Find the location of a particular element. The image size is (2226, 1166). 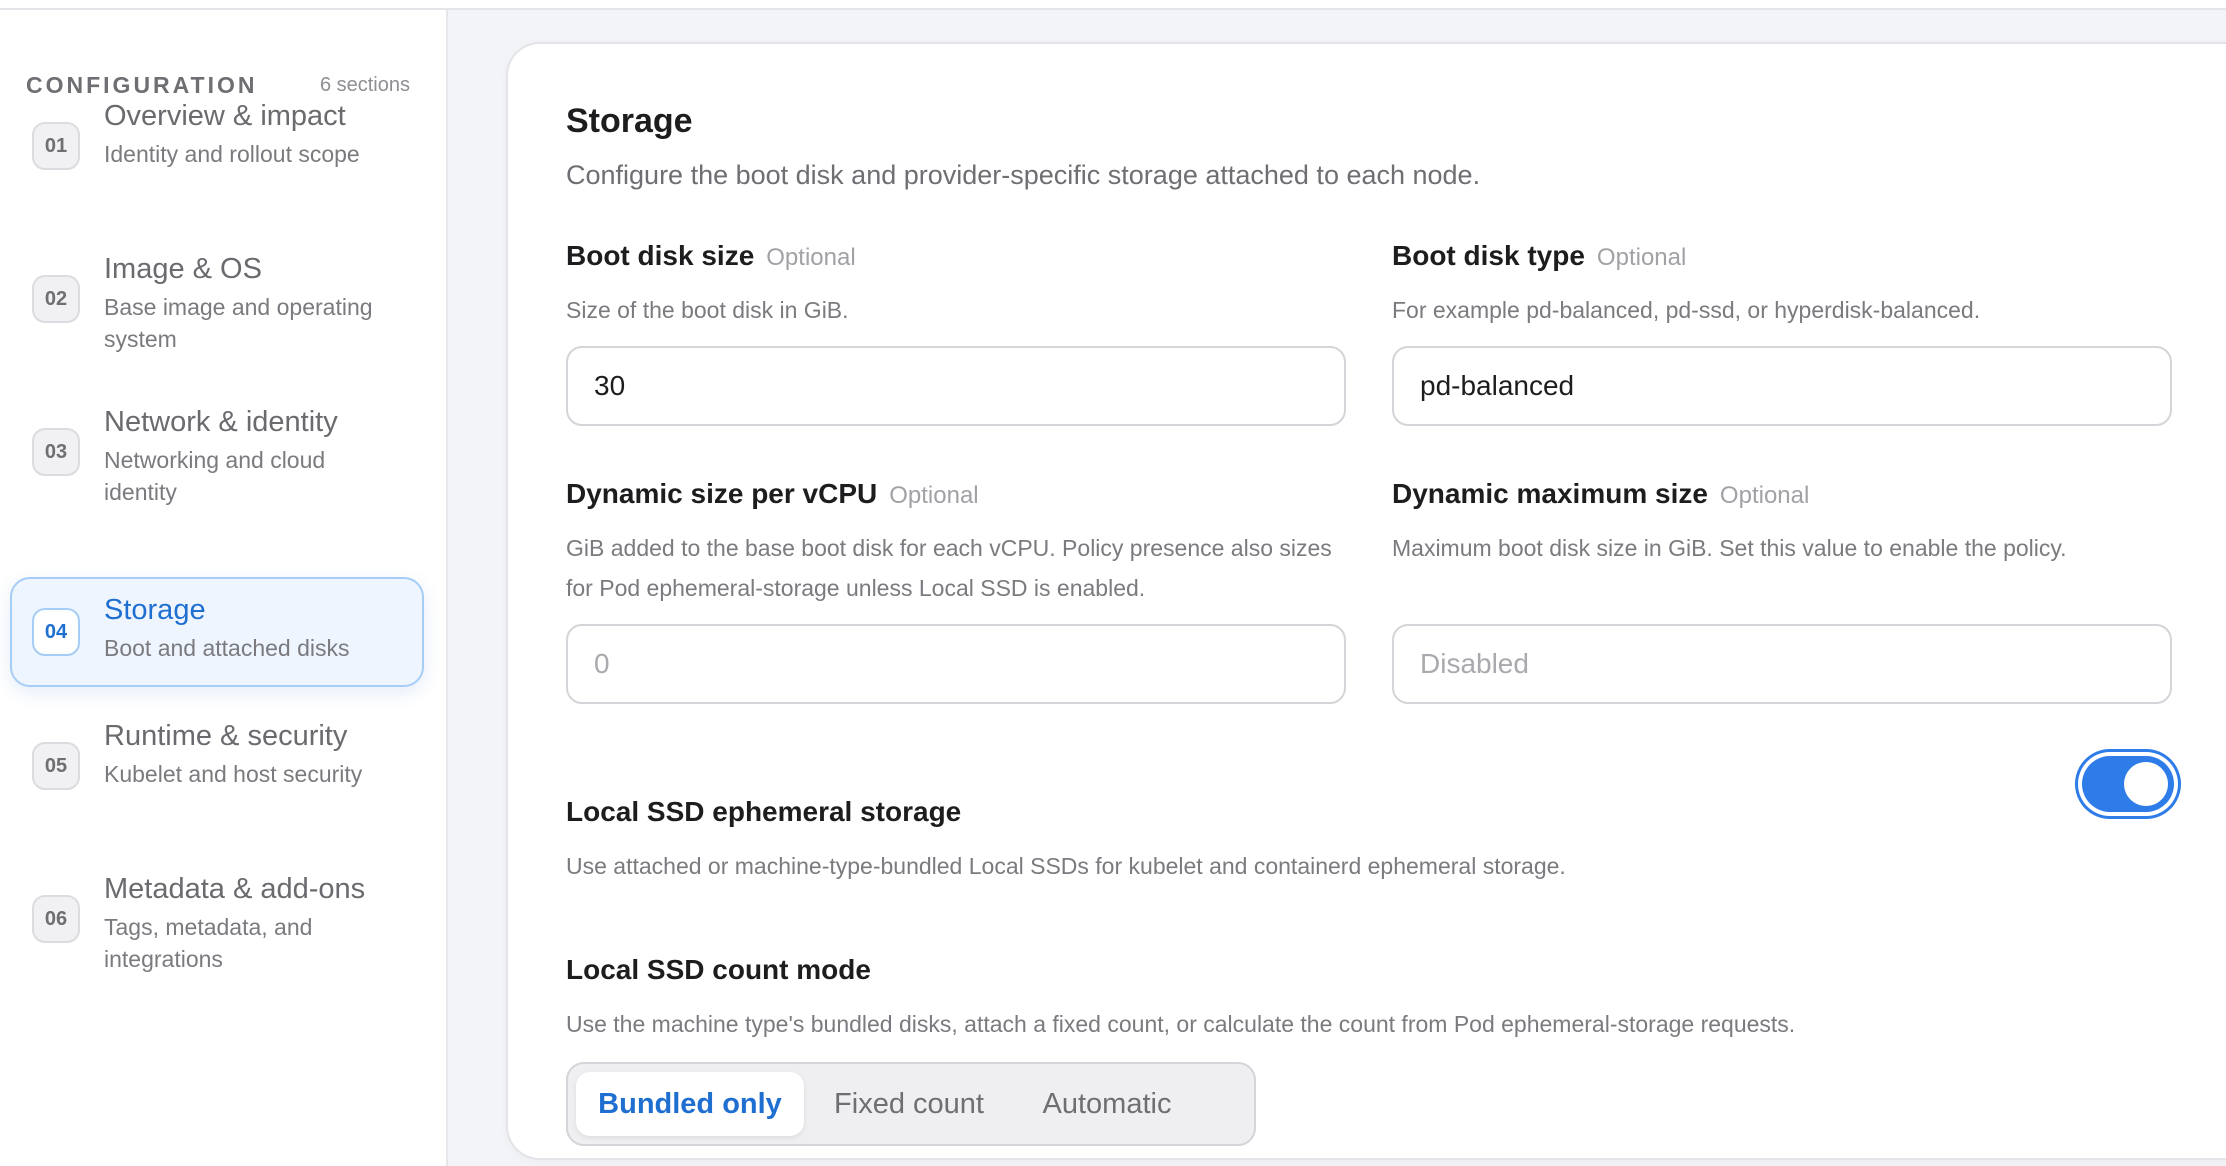

dynamic-max-size-input is located at coordinates (1782, 664).